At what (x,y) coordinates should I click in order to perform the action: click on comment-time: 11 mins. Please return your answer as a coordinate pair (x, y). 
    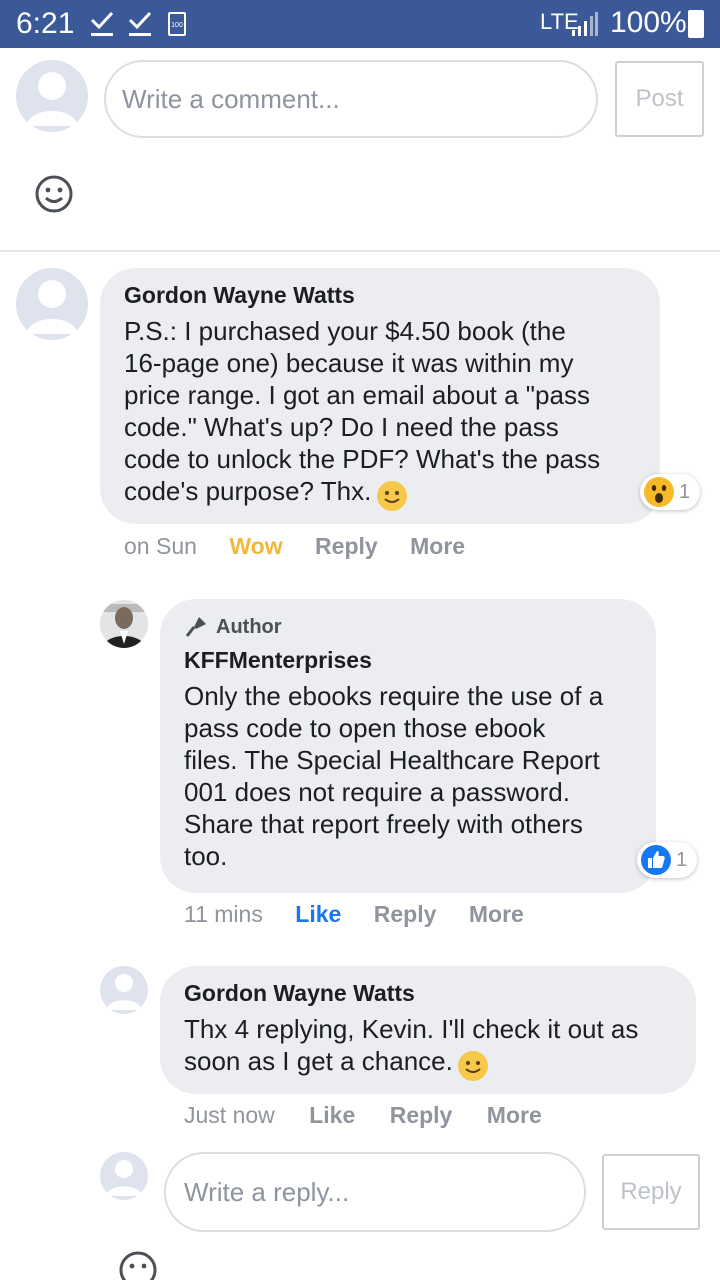
    Looking at the image, I should click on (223, 914).